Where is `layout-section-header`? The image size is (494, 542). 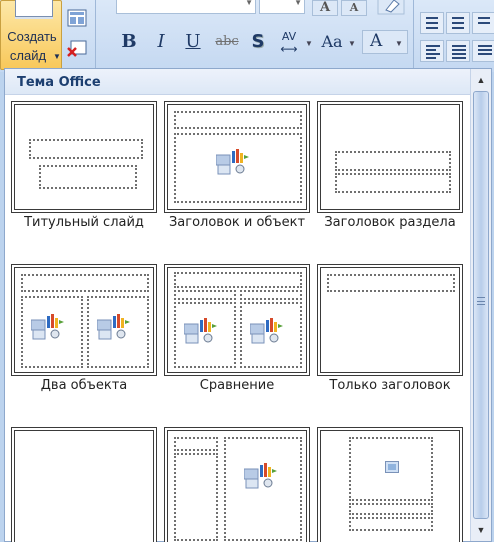
layout-section-header is located at coordinates (390, 157).